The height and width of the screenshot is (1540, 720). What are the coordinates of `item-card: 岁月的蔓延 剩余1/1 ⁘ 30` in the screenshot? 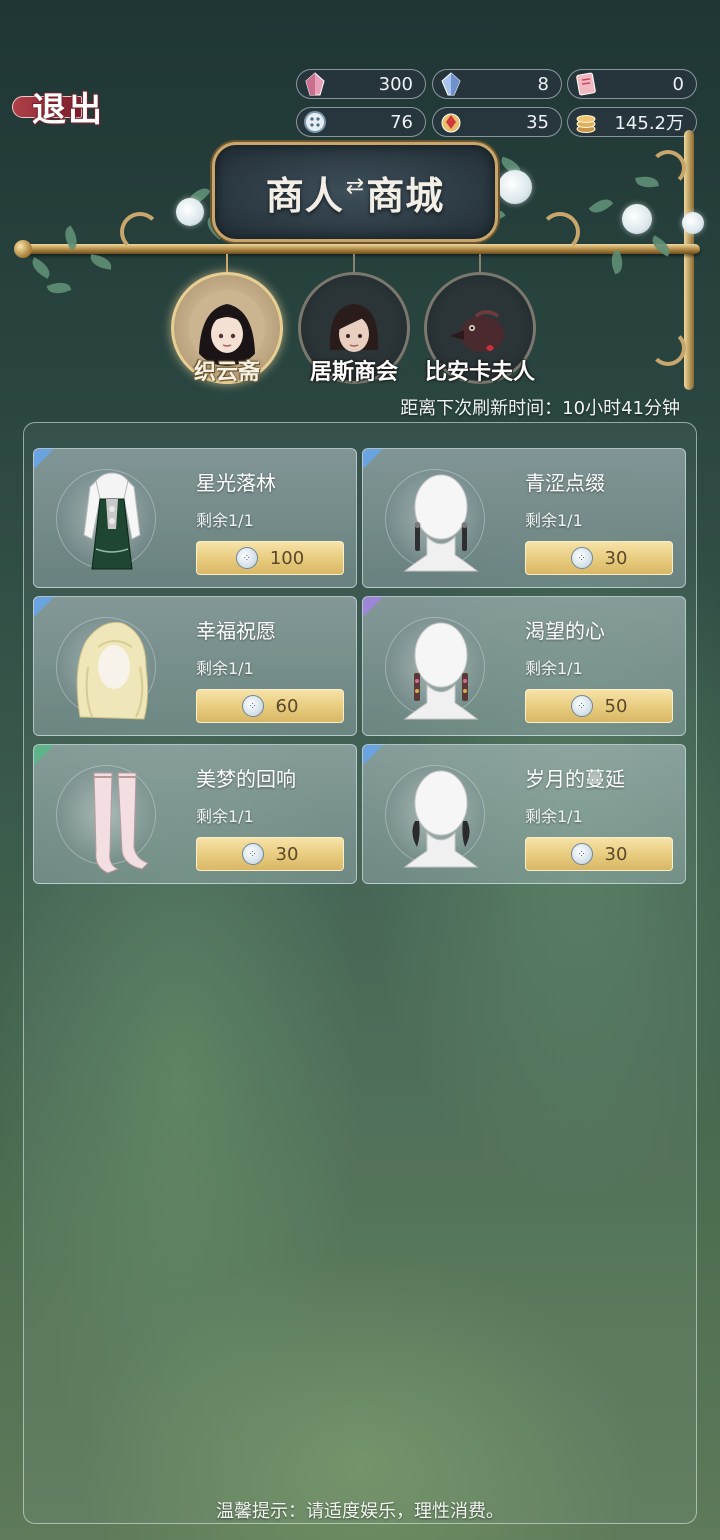 It's located at (524, 814).